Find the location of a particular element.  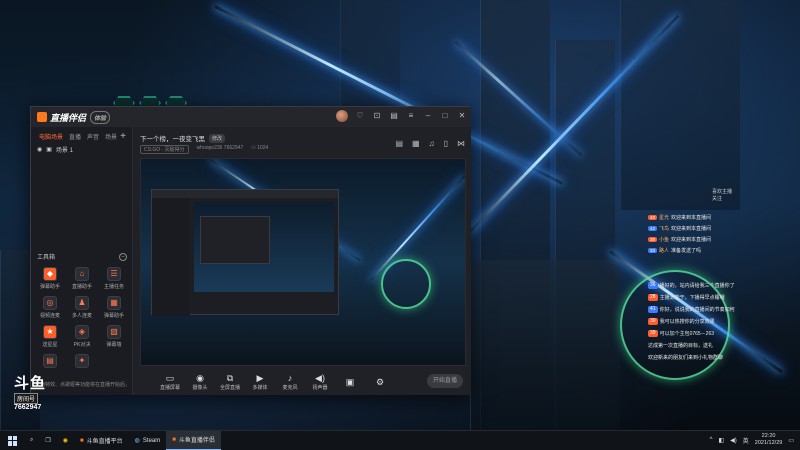

tool-multi-link: ♟ 多人连麦 is located at coordinates (82, 307).